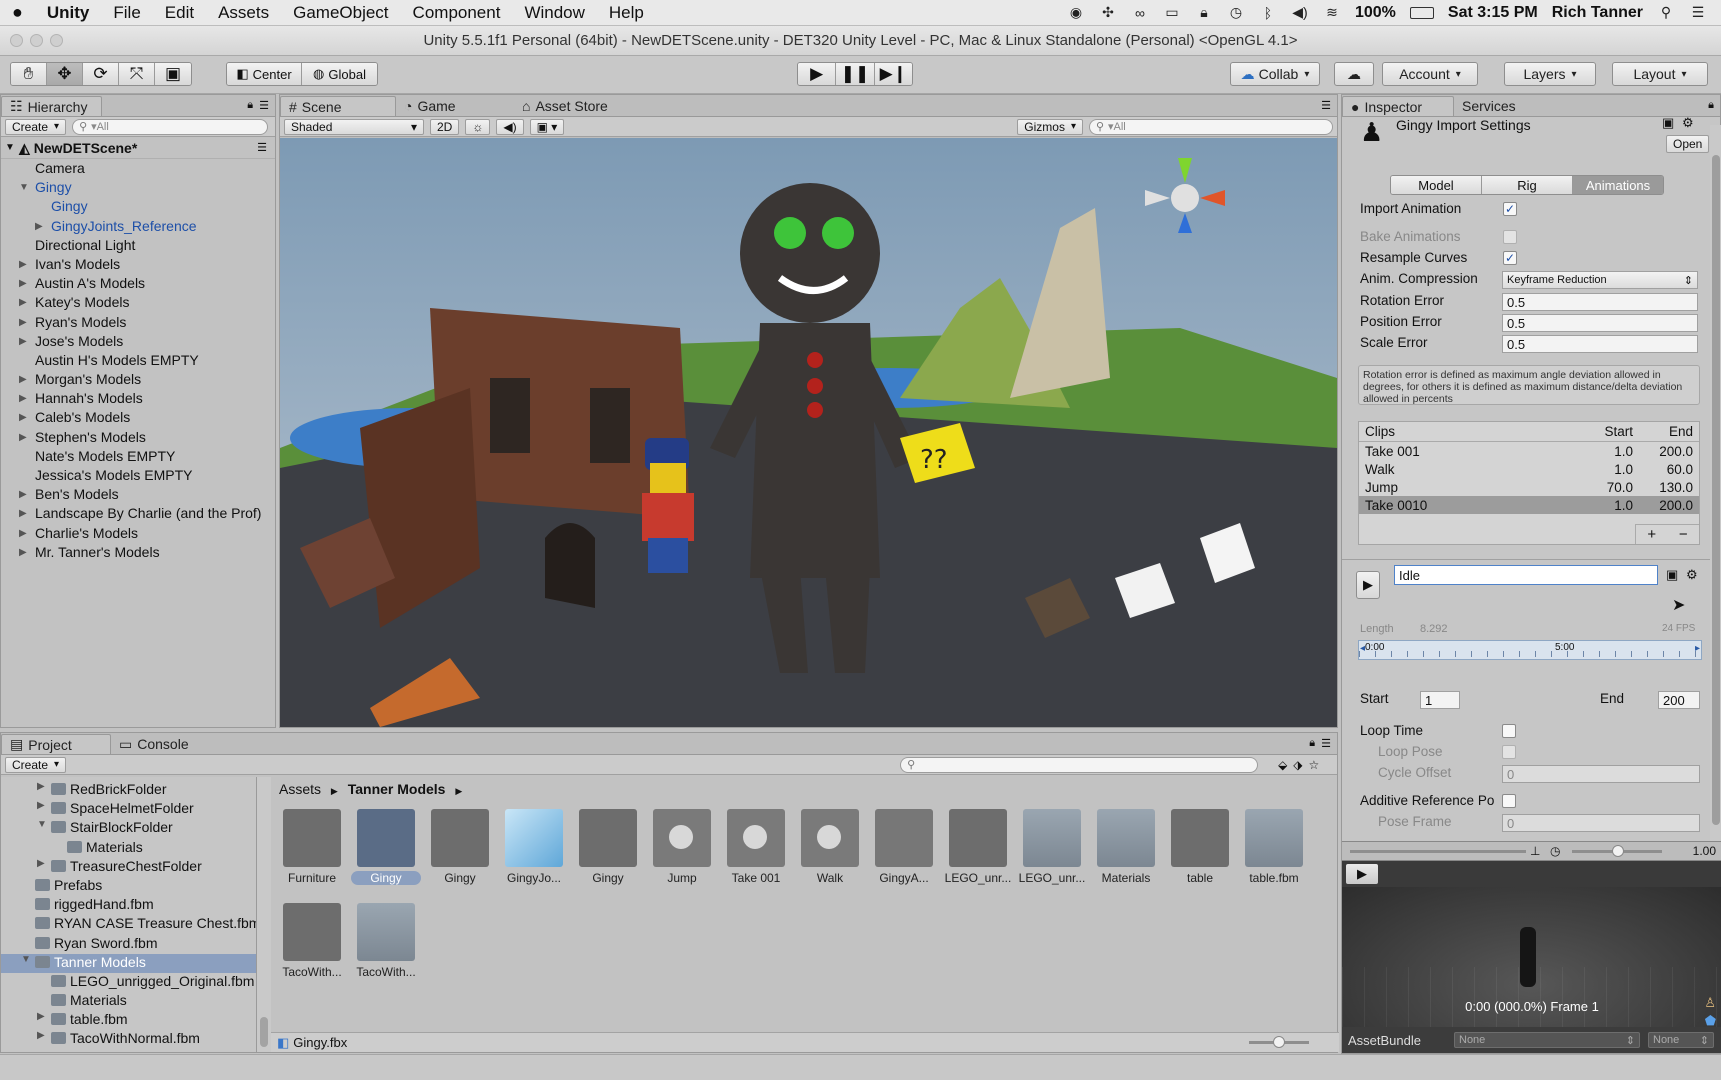 The image size is (1721, 1080). I want to click on clip-row: Jump 70.0 130.0, so click(1529, 487).